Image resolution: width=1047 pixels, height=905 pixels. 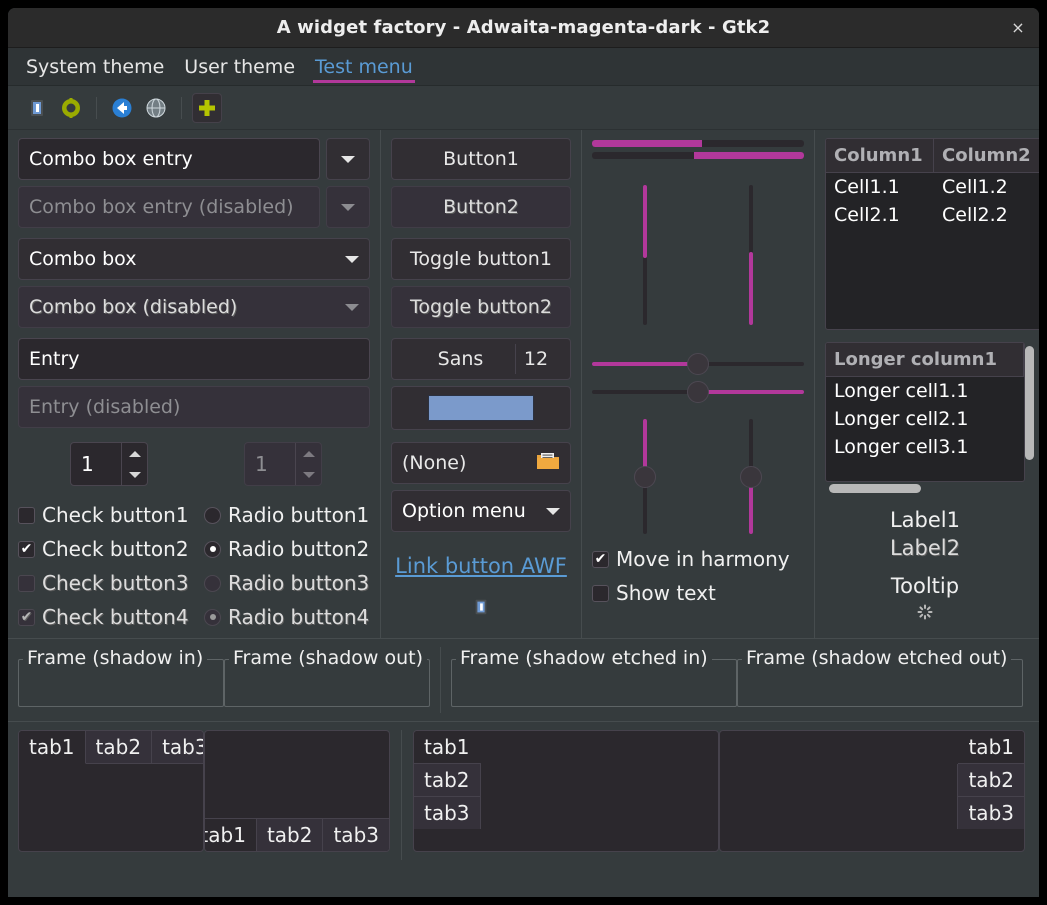 What do you see at coordinates (698, 255) in the screenshot?
I see `vertical-scales-top` at bounding box center [698, 255].